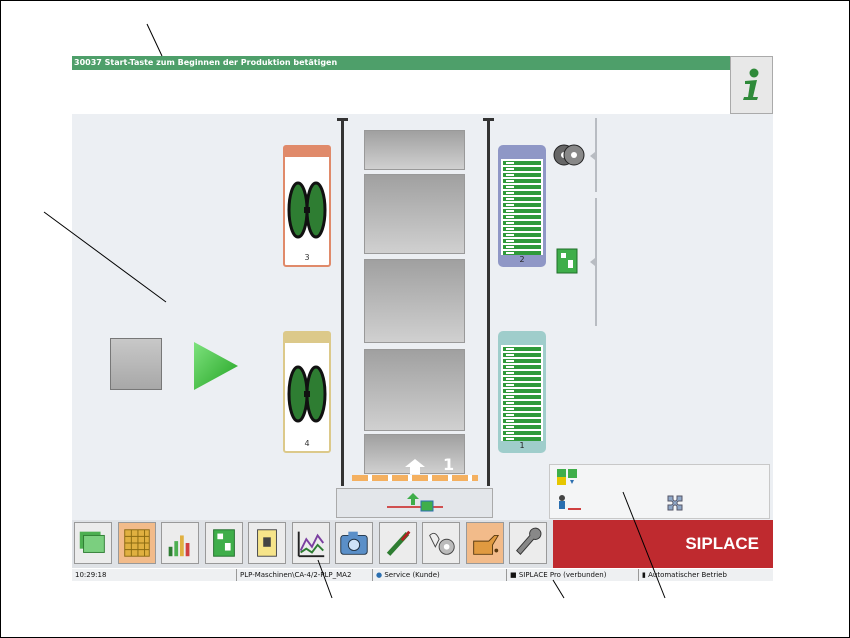 The width and height of the screenshot is (850, 638). Describe the element at coordinates (91, 575) in the screenshot. I see `status-time: 10:29:18` at that location.